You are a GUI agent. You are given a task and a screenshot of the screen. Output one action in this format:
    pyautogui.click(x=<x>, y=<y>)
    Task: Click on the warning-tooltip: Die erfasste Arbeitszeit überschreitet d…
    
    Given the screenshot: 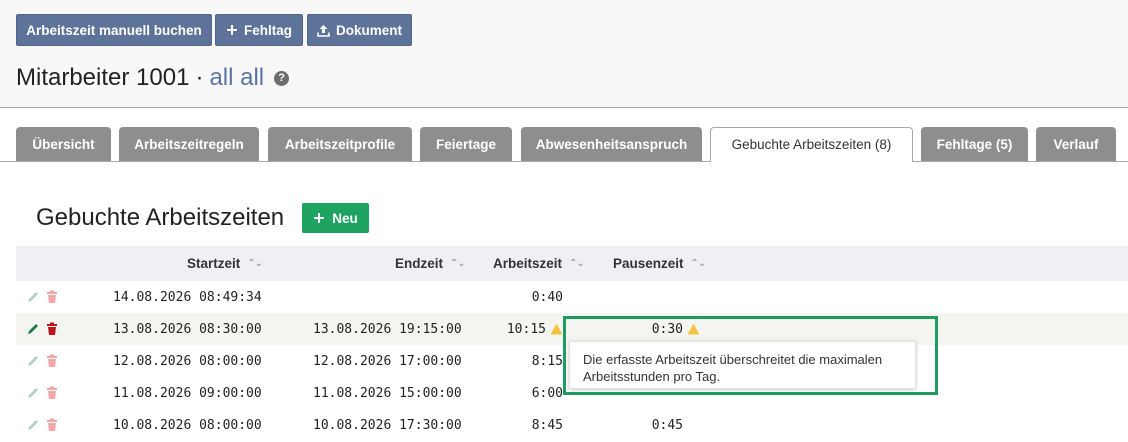 What is the action you would take?
    pyautogui.click(x=742, y=365)
    